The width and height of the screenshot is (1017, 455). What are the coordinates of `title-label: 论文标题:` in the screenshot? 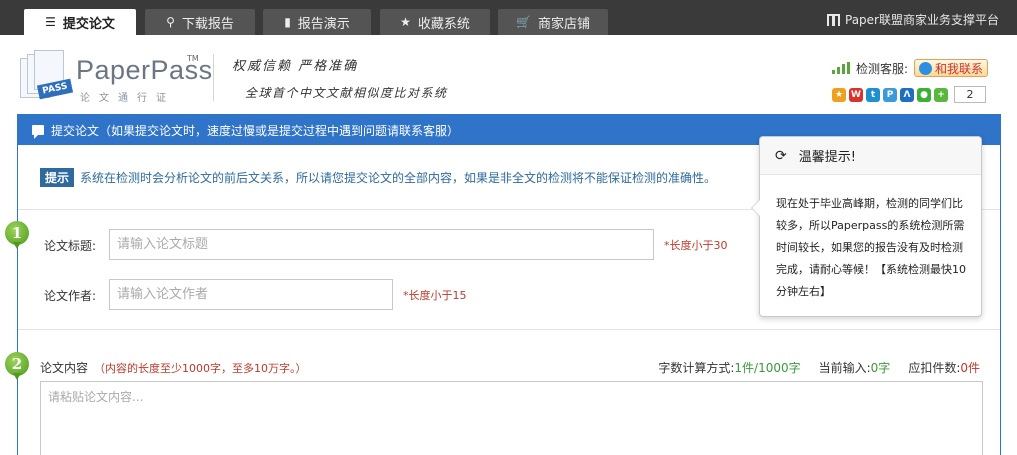 It's located at (70, 246).